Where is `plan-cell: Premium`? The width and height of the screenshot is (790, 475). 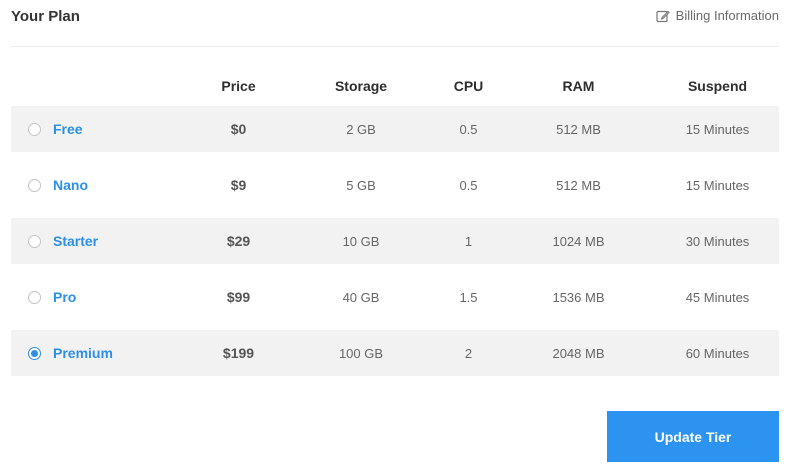
plan-cell: Premium is located at coordinates (101, 353).